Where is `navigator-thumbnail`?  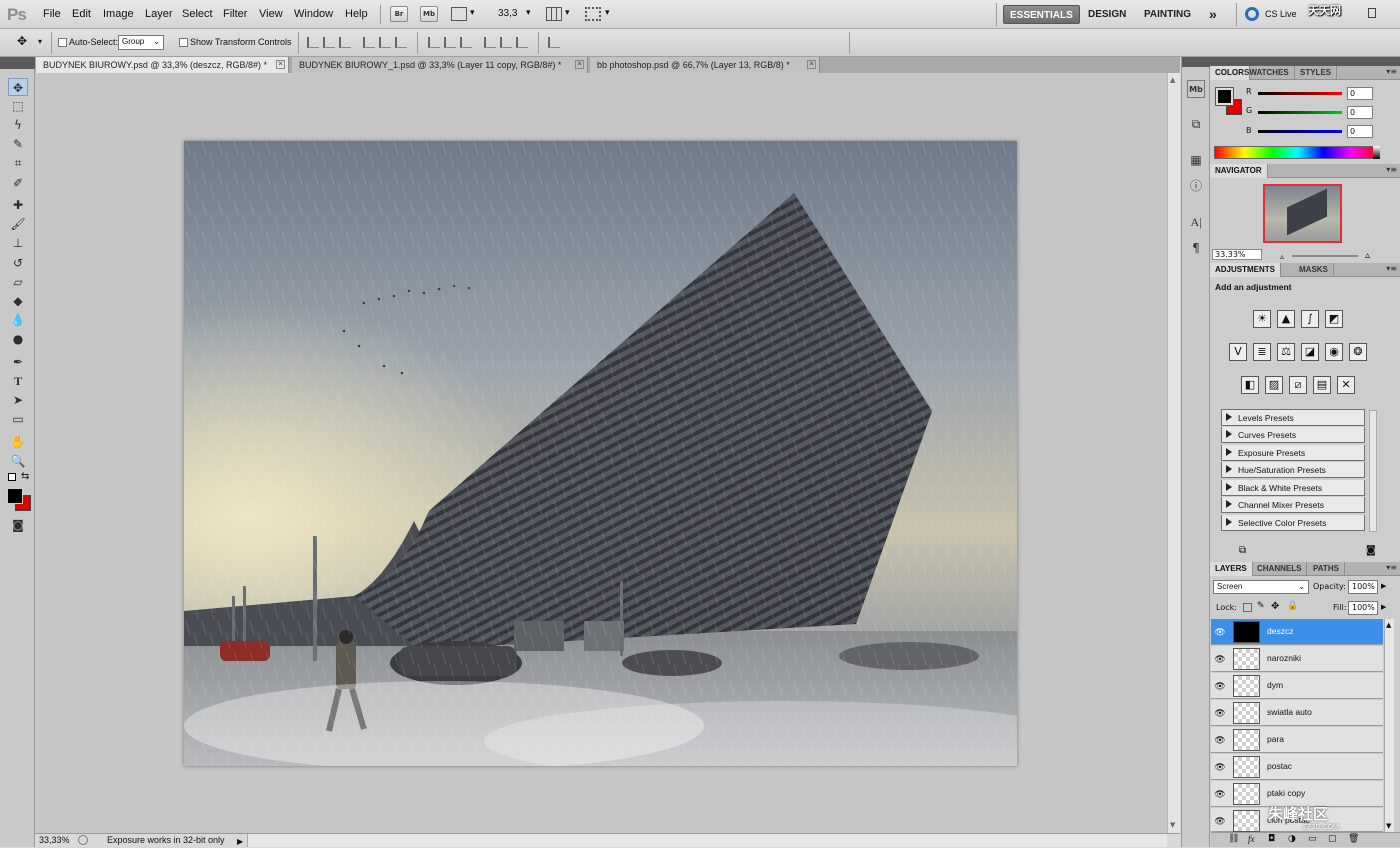
navigator-thumbnail is located at coordinates (1302, 213).